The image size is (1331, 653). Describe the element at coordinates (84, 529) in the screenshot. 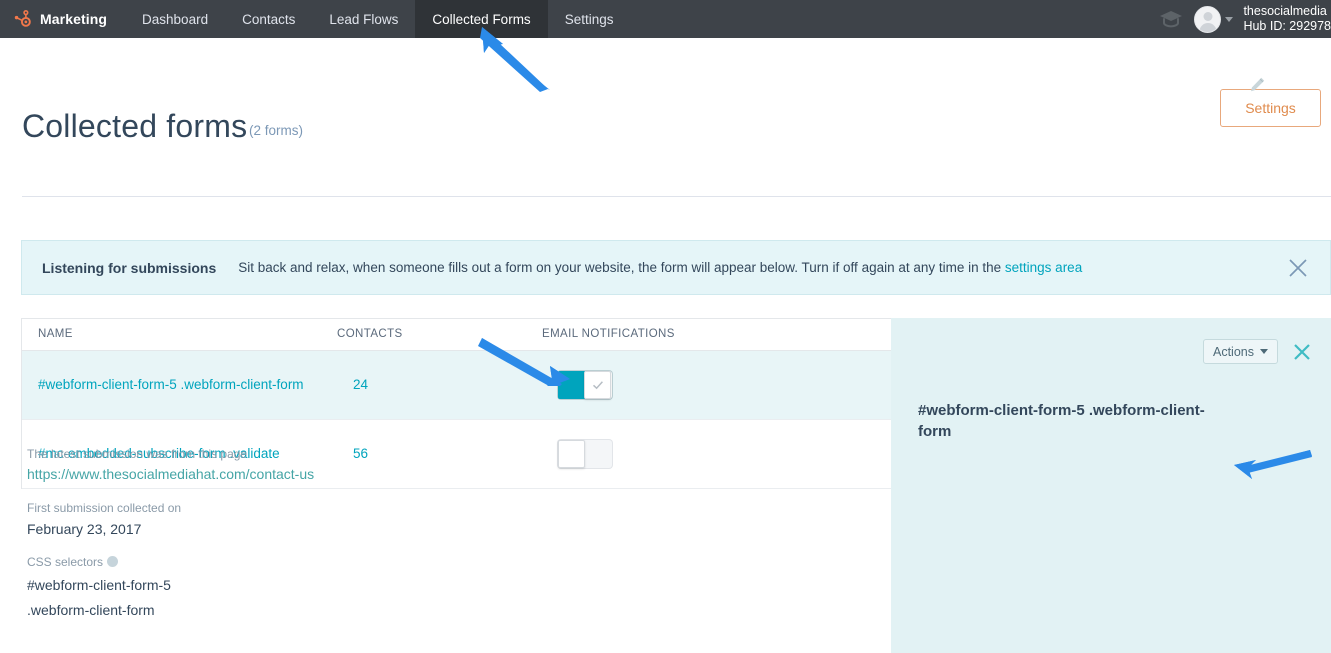

I see `first-submission-date: February 23, 2017` at that location.